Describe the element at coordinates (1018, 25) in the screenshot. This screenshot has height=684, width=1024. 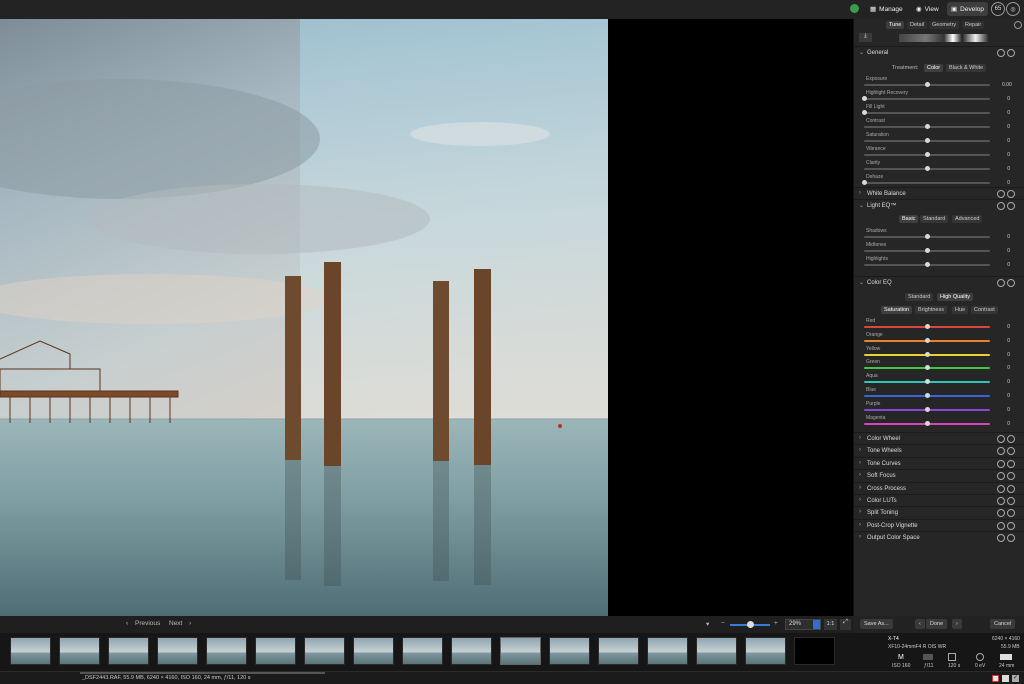
I see `options-icon` at that location.